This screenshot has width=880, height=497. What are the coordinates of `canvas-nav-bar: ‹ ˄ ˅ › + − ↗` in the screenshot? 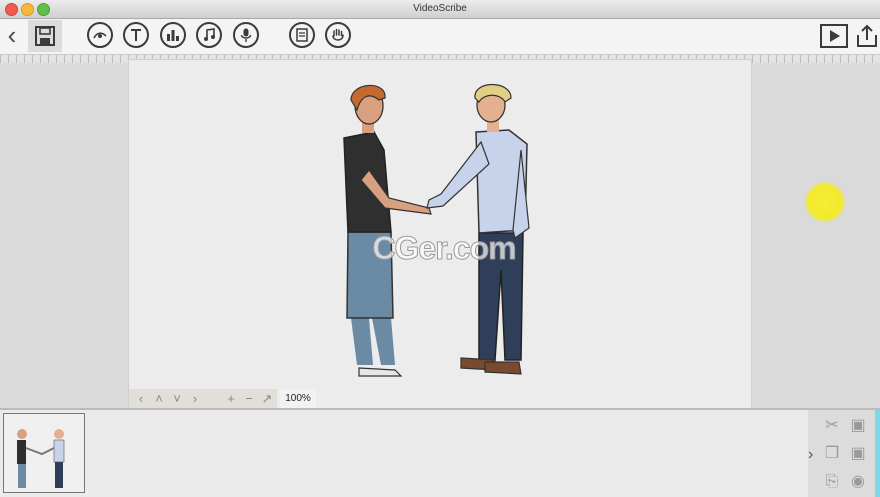 It's located at (203, 398).